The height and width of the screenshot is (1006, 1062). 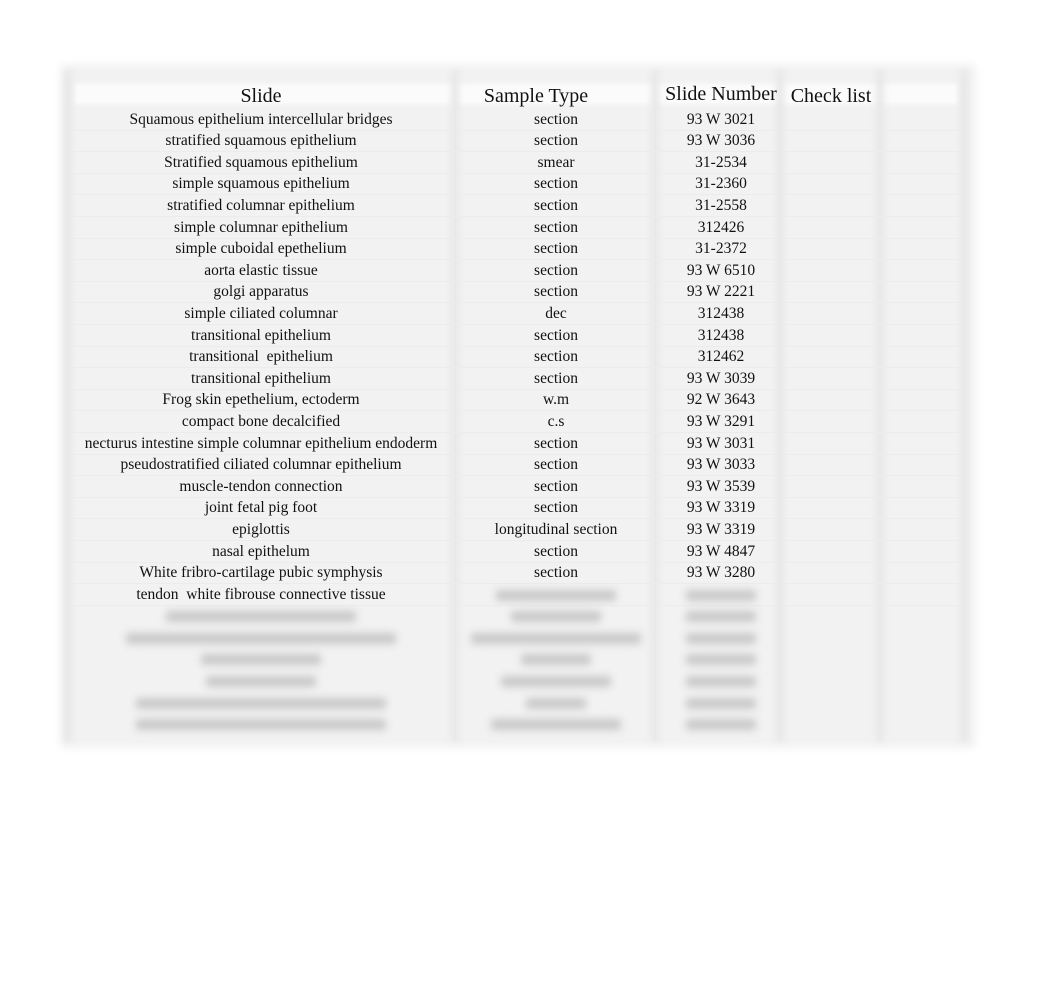 I want to click on table-row: simple squamous epithelium section 31-2360, so click(x=518, y=184).